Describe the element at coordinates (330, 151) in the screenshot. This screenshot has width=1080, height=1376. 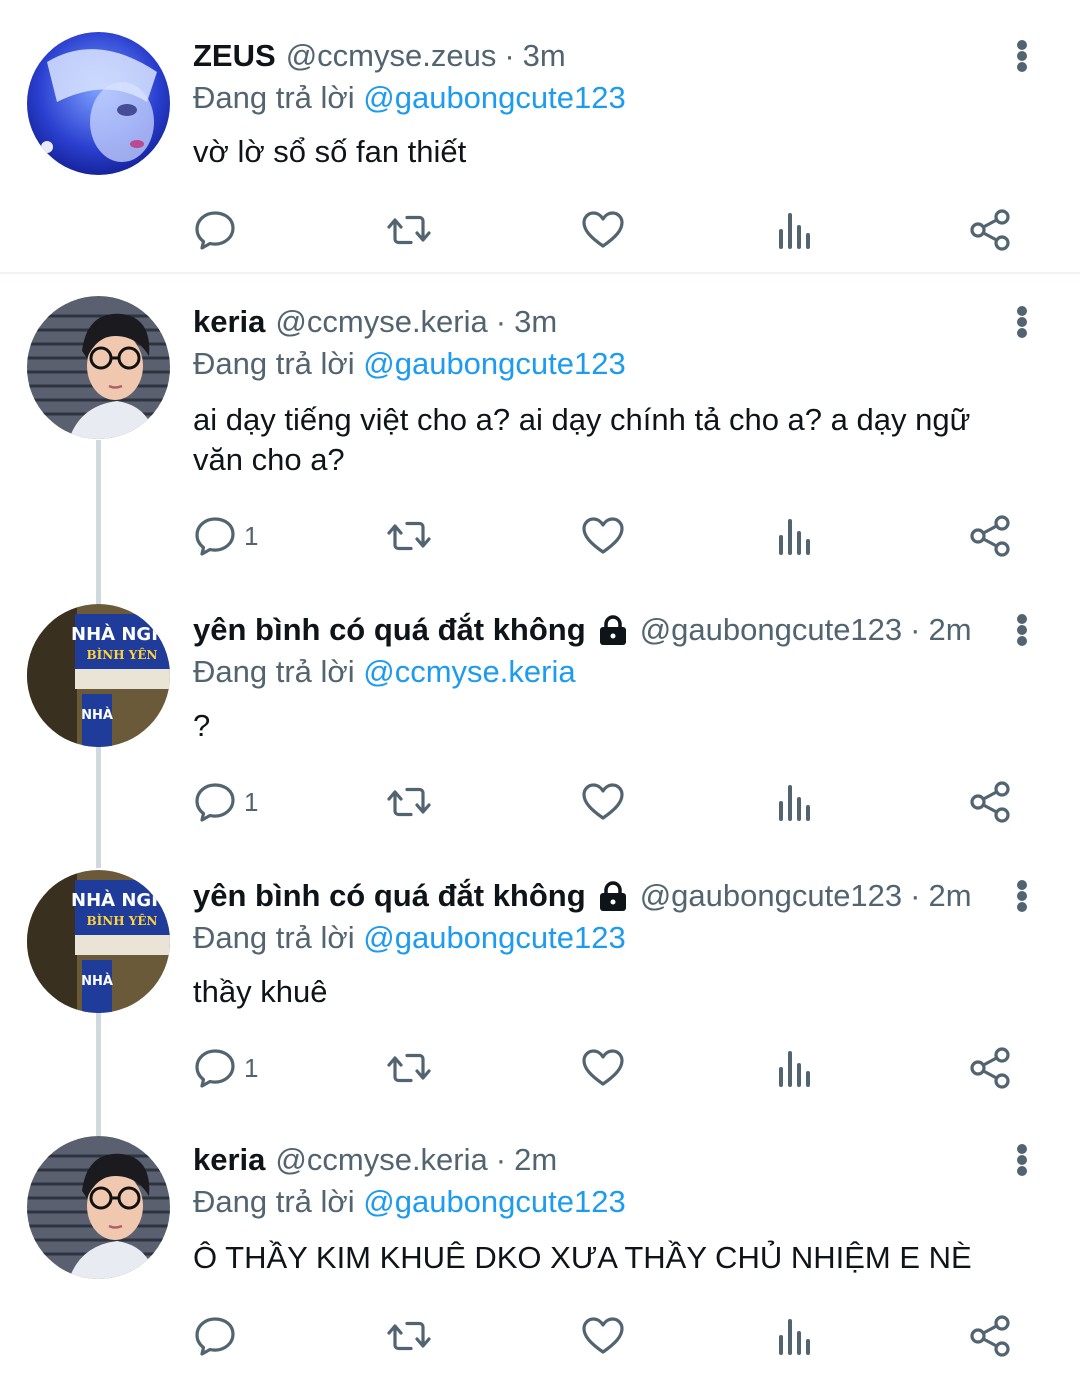
I see `tweet-text: vờ lờ sổ số fan thiết` at that location.